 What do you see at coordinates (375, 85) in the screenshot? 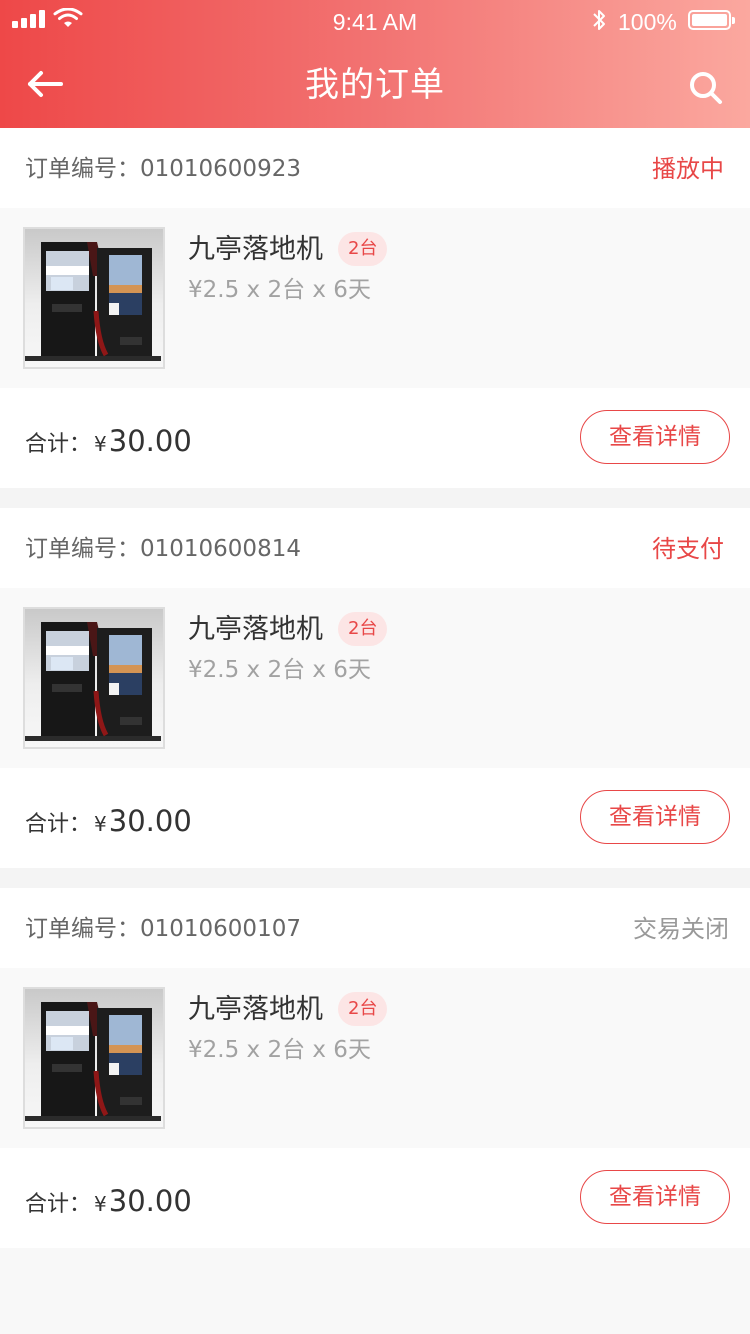
I see `page-title: 我的订单` at bounding box center [375, 85].